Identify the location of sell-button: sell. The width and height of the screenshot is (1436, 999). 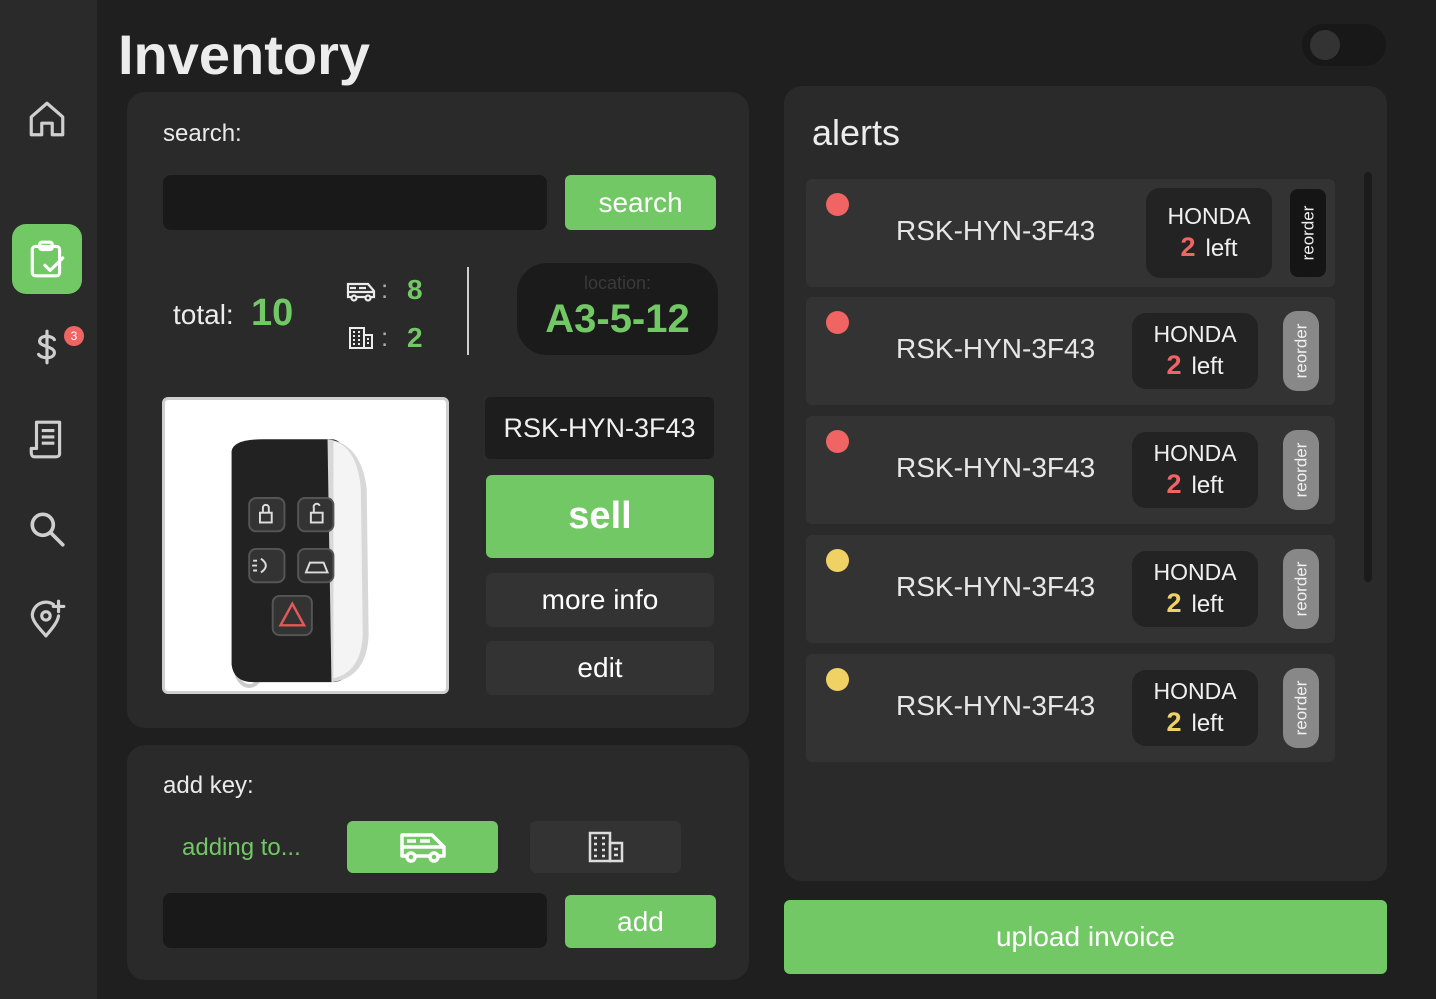
(600, 516).